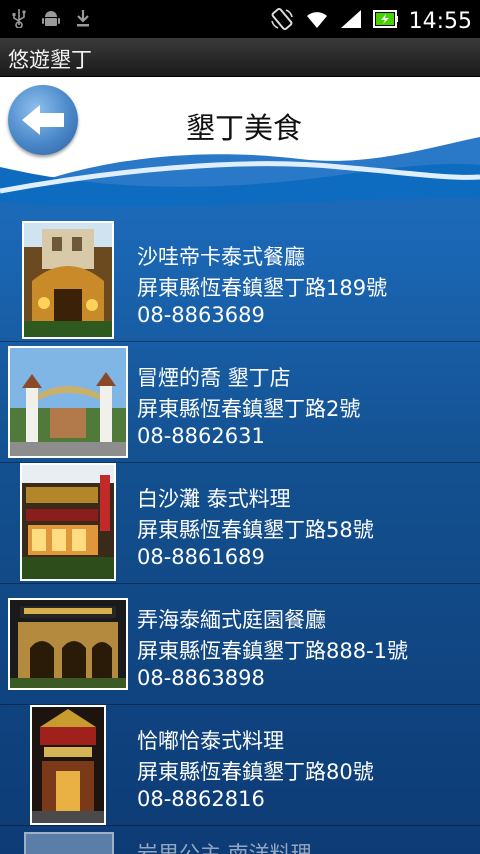  What do you see at coordinates (255, 772) in the screenshot?
I see `restaurant-address: 屏東縣恆春鎮墾丁路80號` at bounding box center [255, 772].